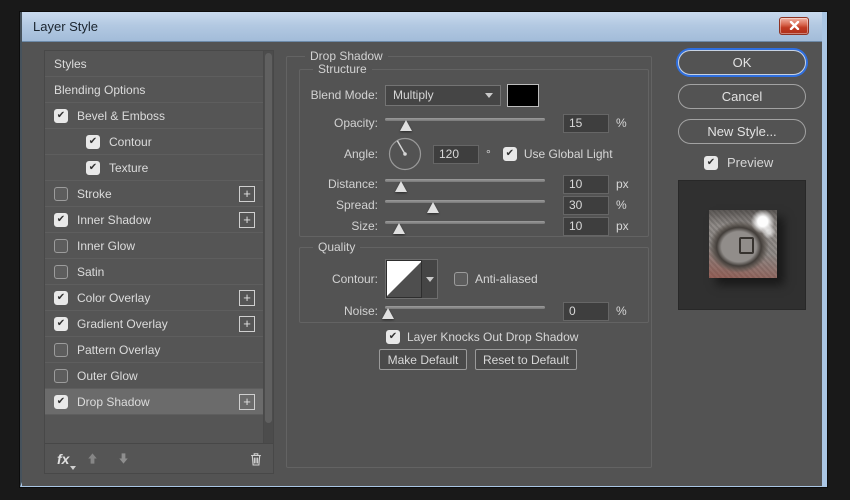  What do you see at coordinates (463, 311) in the screenshot?
I see `noise-slider` at bounding box center [463, 311].